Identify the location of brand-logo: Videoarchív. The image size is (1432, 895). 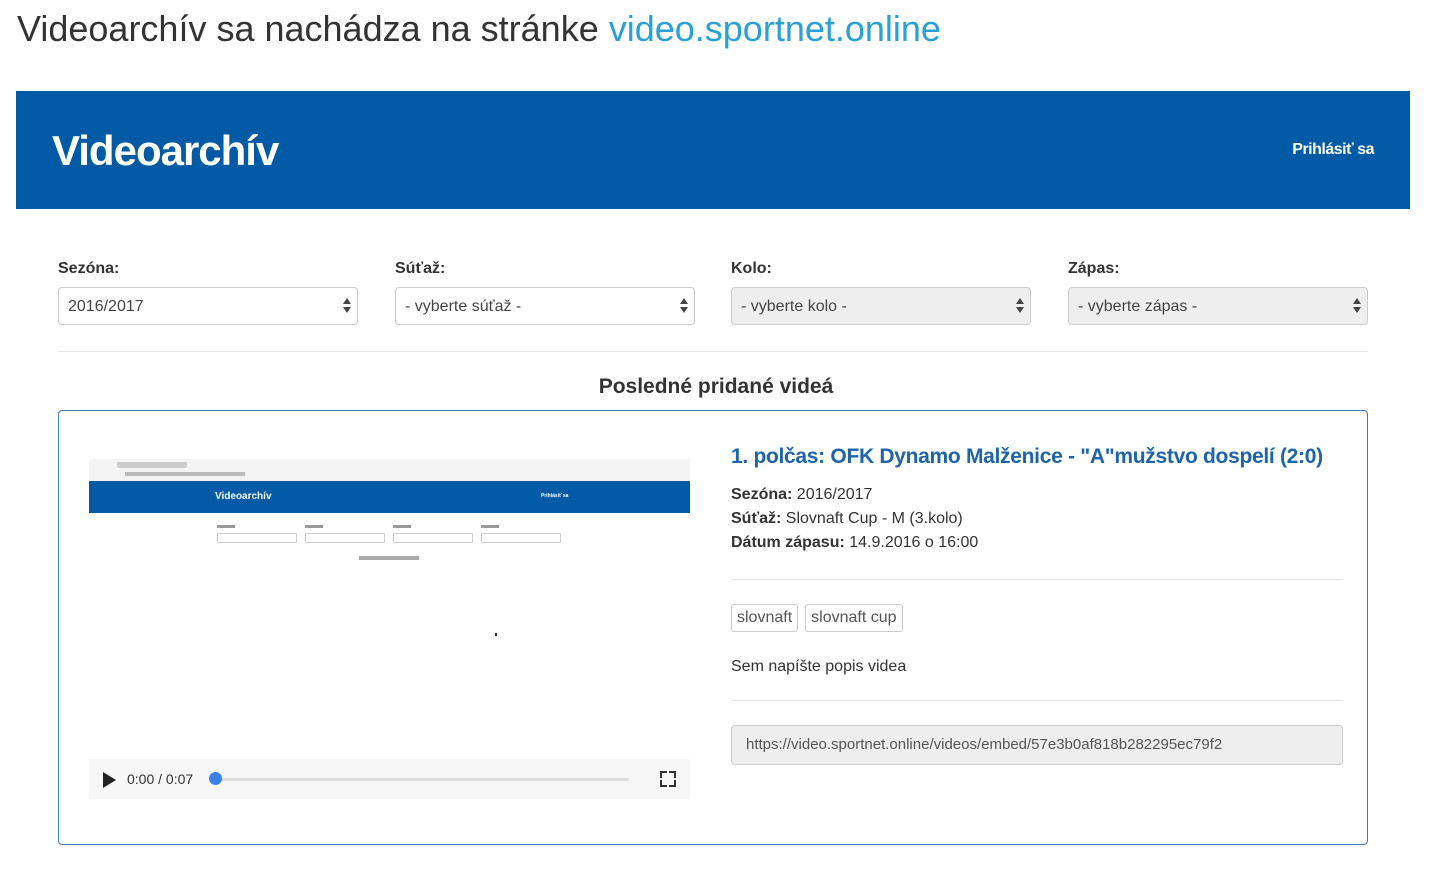
(165, 151).